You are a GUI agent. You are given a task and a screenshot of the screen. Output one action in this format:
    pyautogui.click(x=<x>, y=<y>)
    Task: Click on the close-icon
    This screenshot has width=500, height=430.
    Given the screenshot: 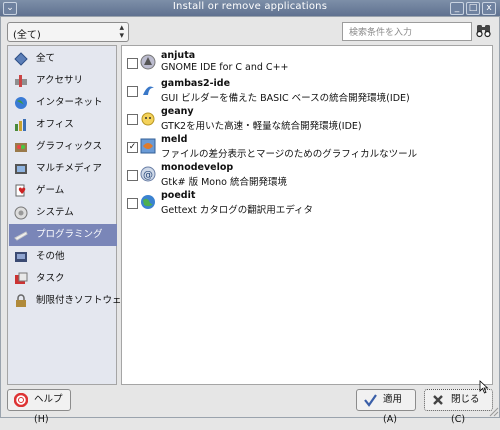 What is the action you would take?
    pyautogui.click(x=438, y=400)
    